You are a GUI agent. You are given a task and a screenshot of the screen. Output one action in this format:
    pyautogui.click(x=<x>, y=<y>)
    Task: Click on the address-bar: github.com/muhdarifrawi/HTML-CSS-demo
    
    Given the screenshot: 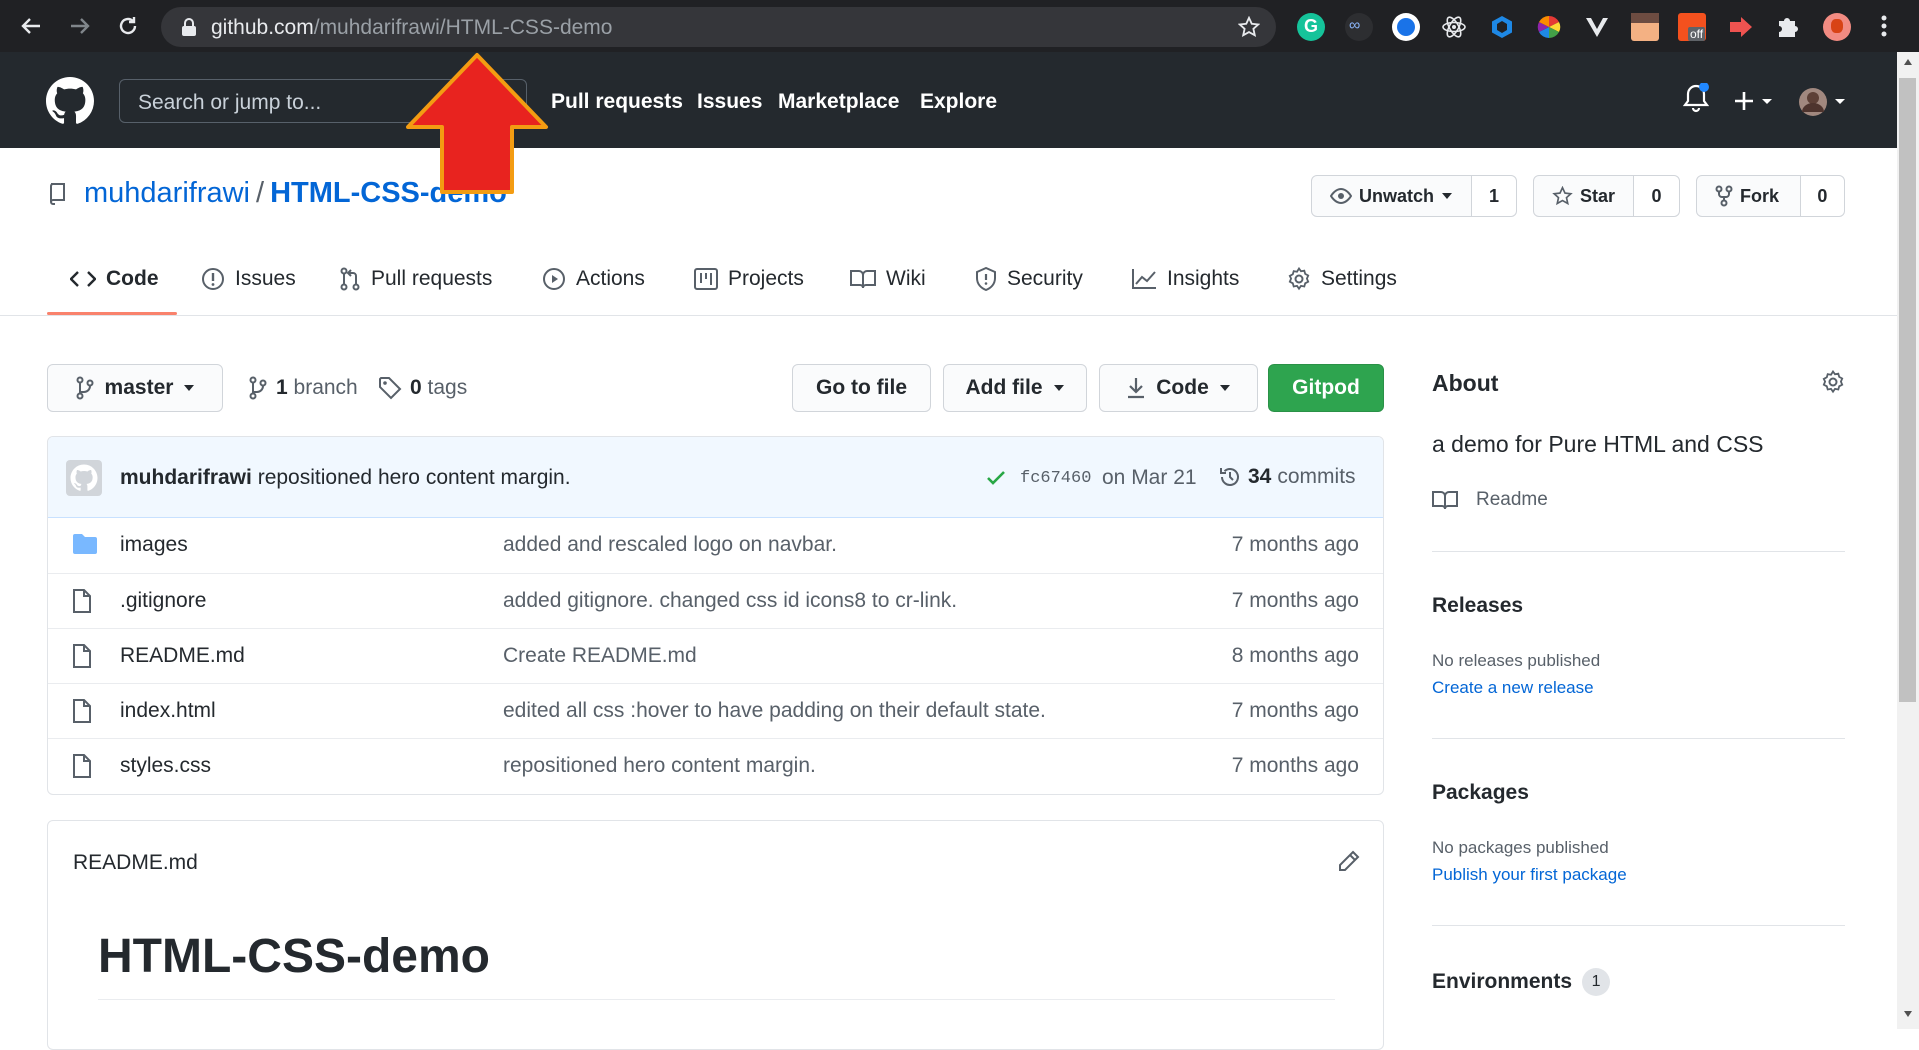 What is the action you would take?
    pyautogui.click(x=718, y=27)
    